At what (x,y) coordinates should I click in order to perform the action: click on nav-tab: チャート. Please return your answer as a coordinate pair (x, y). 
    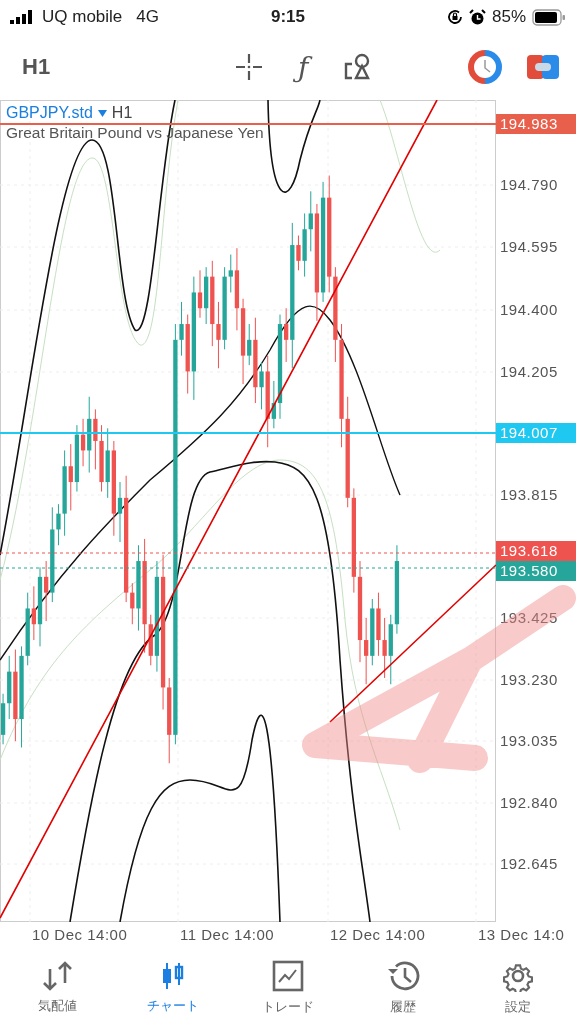
    Looking at the image, I should click on (172, 988).